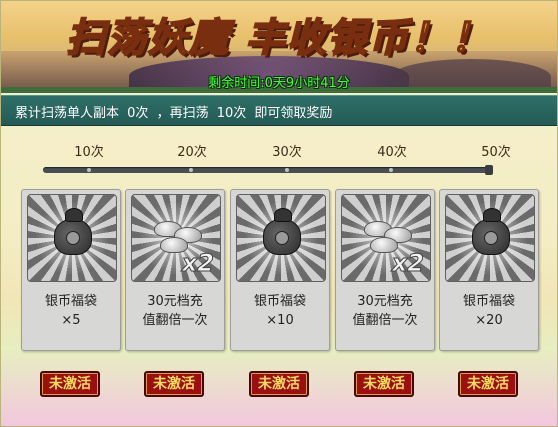 The height and width of the screenshot is (427, 558). I want to click on reward-amount: ×10, so click(280, 320).